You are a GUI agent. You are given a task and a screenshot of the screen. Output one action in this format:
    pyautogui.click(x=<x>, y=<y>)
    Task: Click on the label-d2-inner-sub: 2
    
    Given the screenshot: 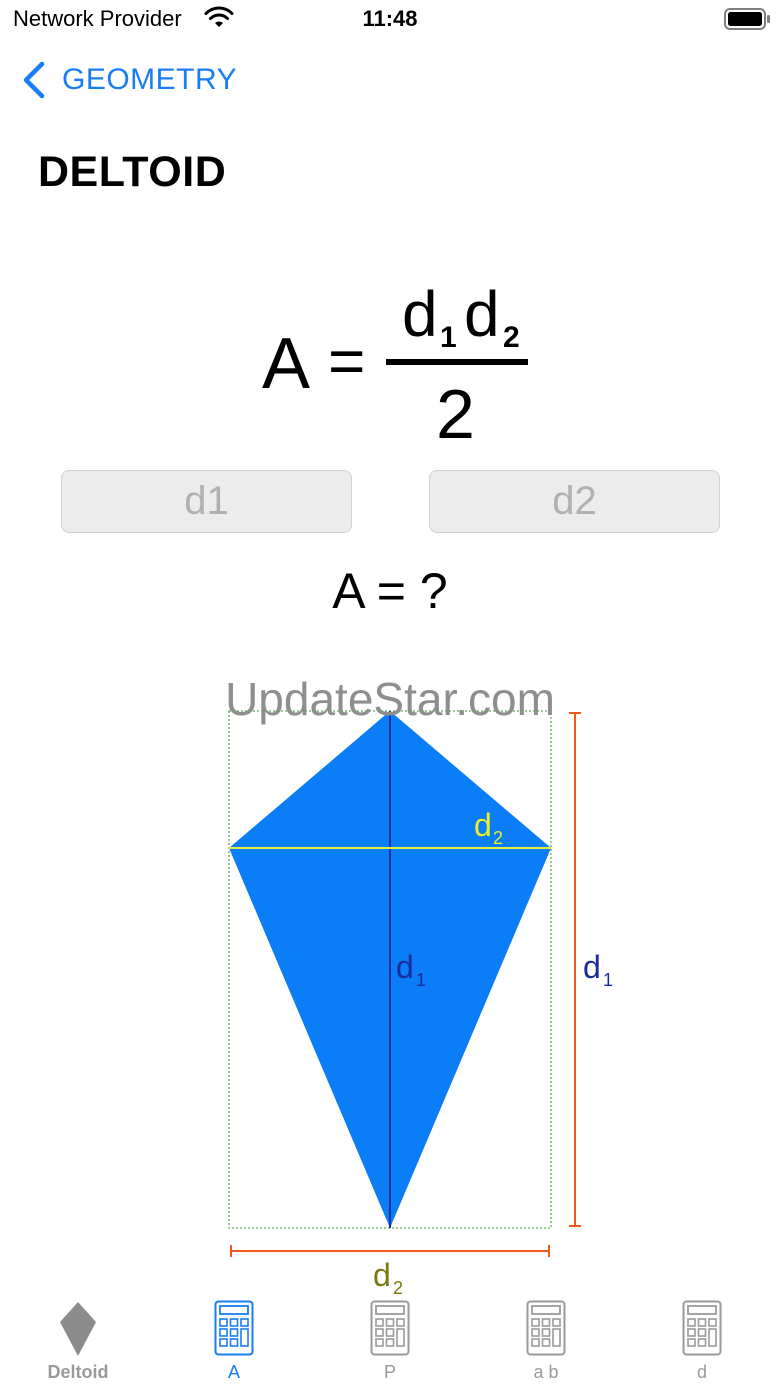 What is the action you would take?
    pyautogui.click(x=498, y=838)
    